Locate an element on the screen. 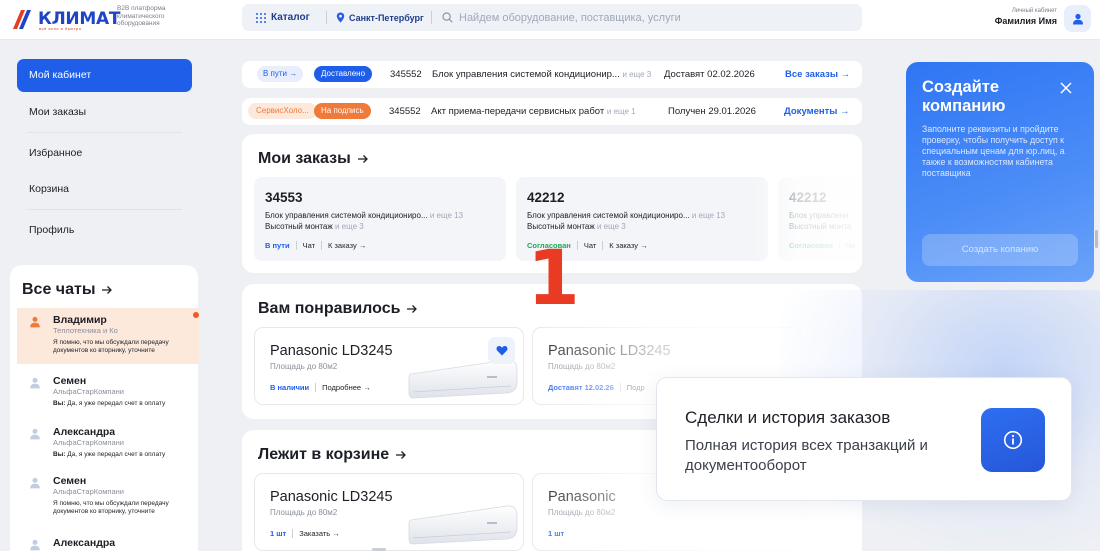  all-orders-link: Все заказы → is located at coordinates (817, 74).